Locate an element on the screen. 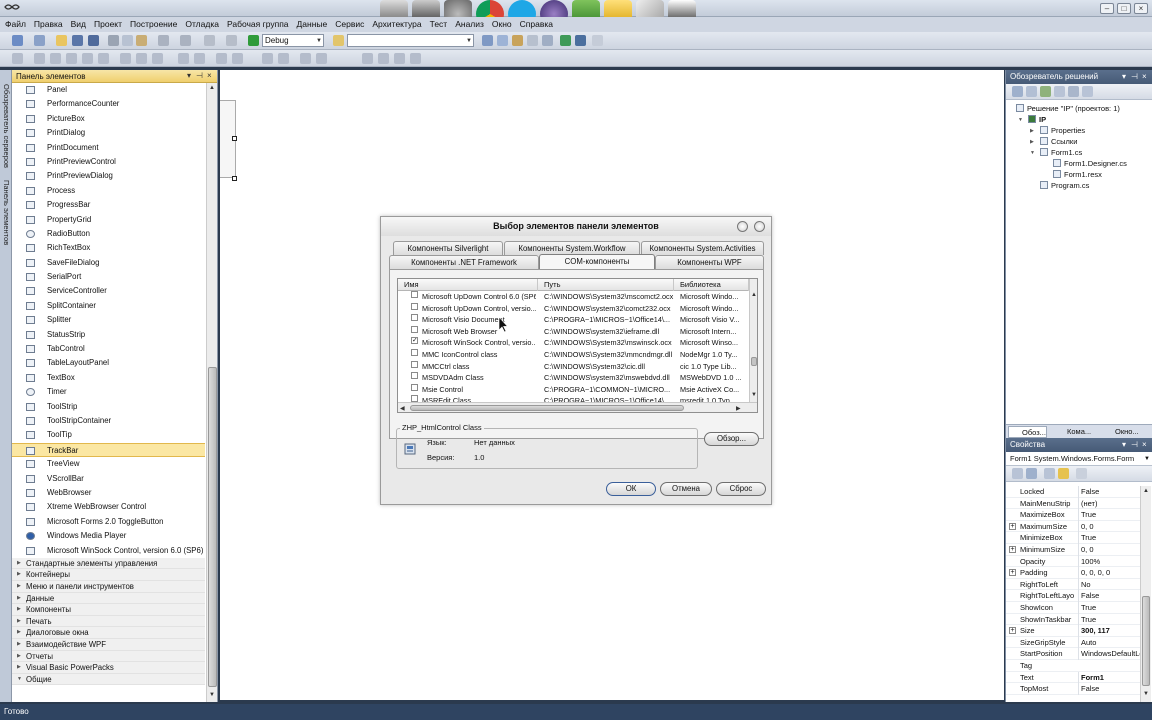 Image resolution: width=1152 pixels, height=720 pixels. toolbox-item: SplitContainer is located at coordinates (108, 306).